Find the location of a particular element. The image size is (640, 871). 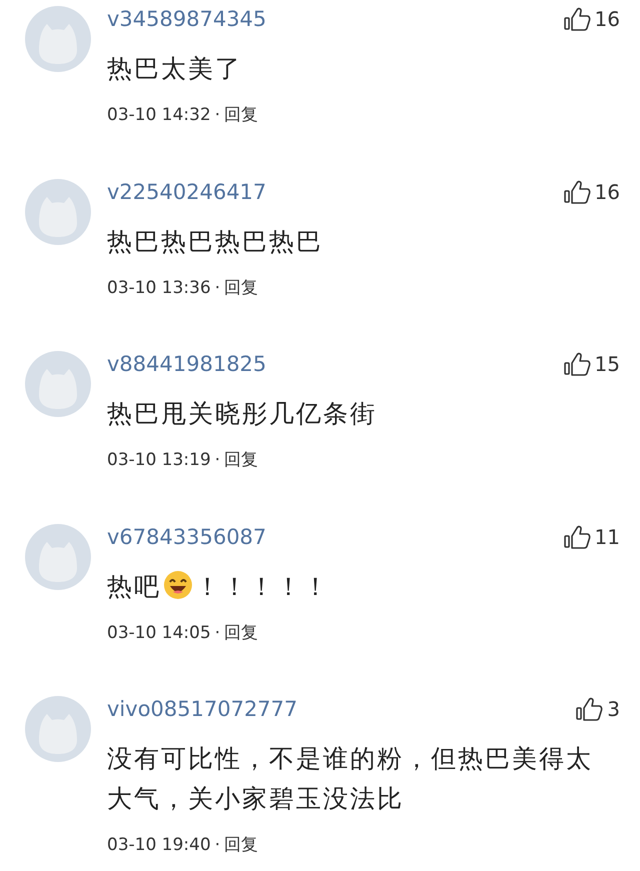

username-link: vivo08517072777 is located at coordinates (202, 709).